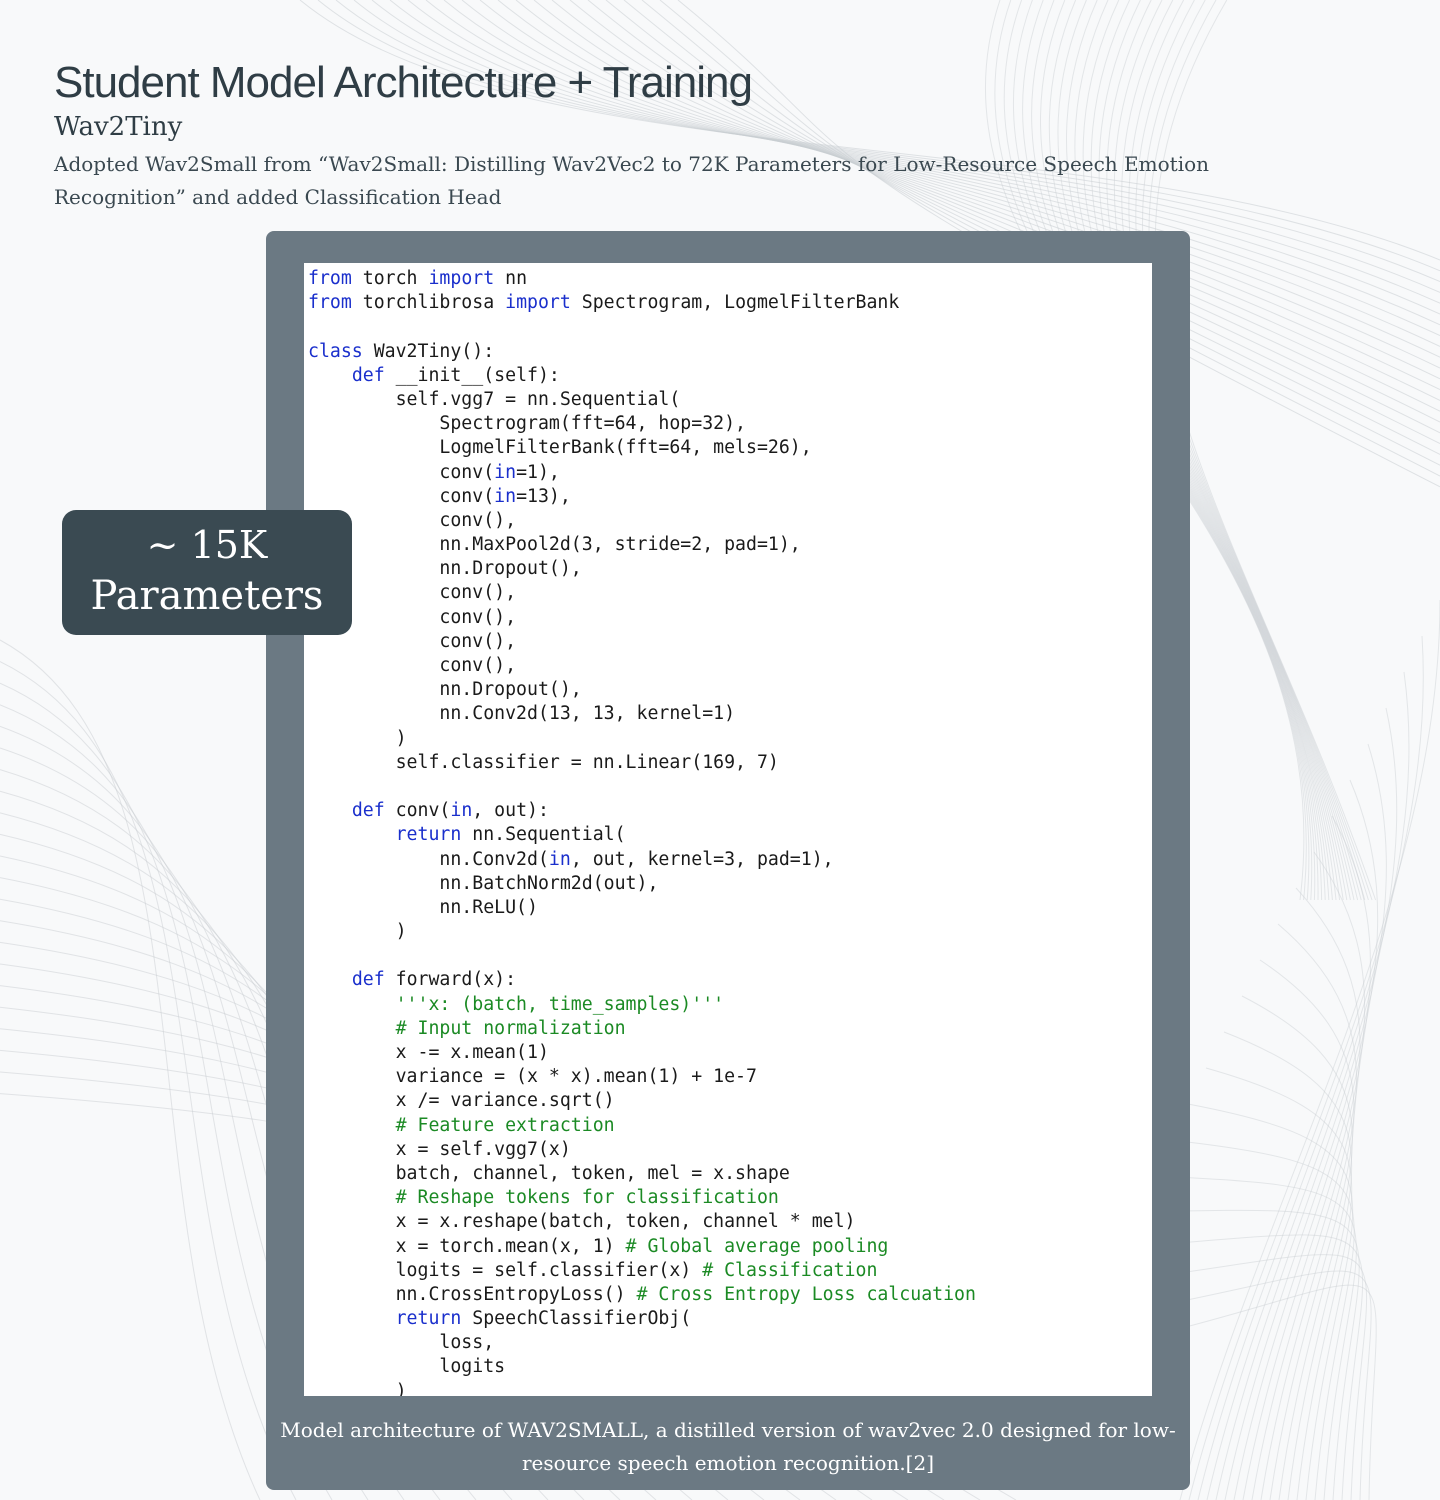 The image size is (1440, 1500). I want to click on code-text: nn.Conv2d(13, 13, kernel=1), so click(522, 714).